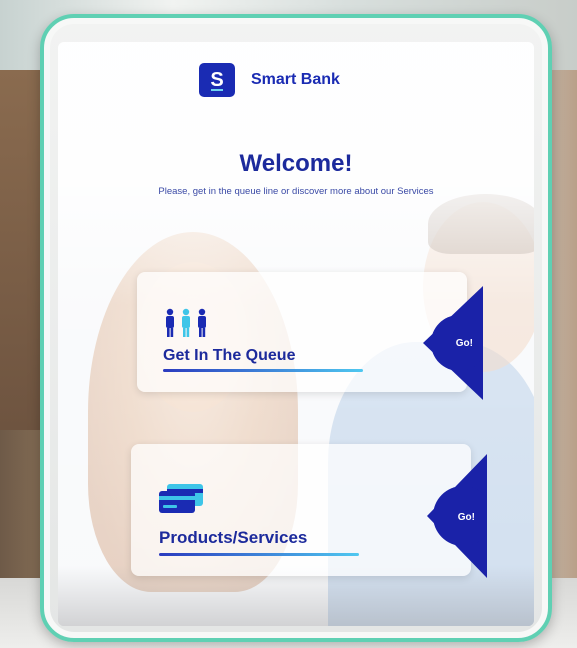 The image size is (577, 648). What do you see at coordinates (466, 517) in the screenshot?
I see `products-go-label: Go!` at bounding box center [466, 517].